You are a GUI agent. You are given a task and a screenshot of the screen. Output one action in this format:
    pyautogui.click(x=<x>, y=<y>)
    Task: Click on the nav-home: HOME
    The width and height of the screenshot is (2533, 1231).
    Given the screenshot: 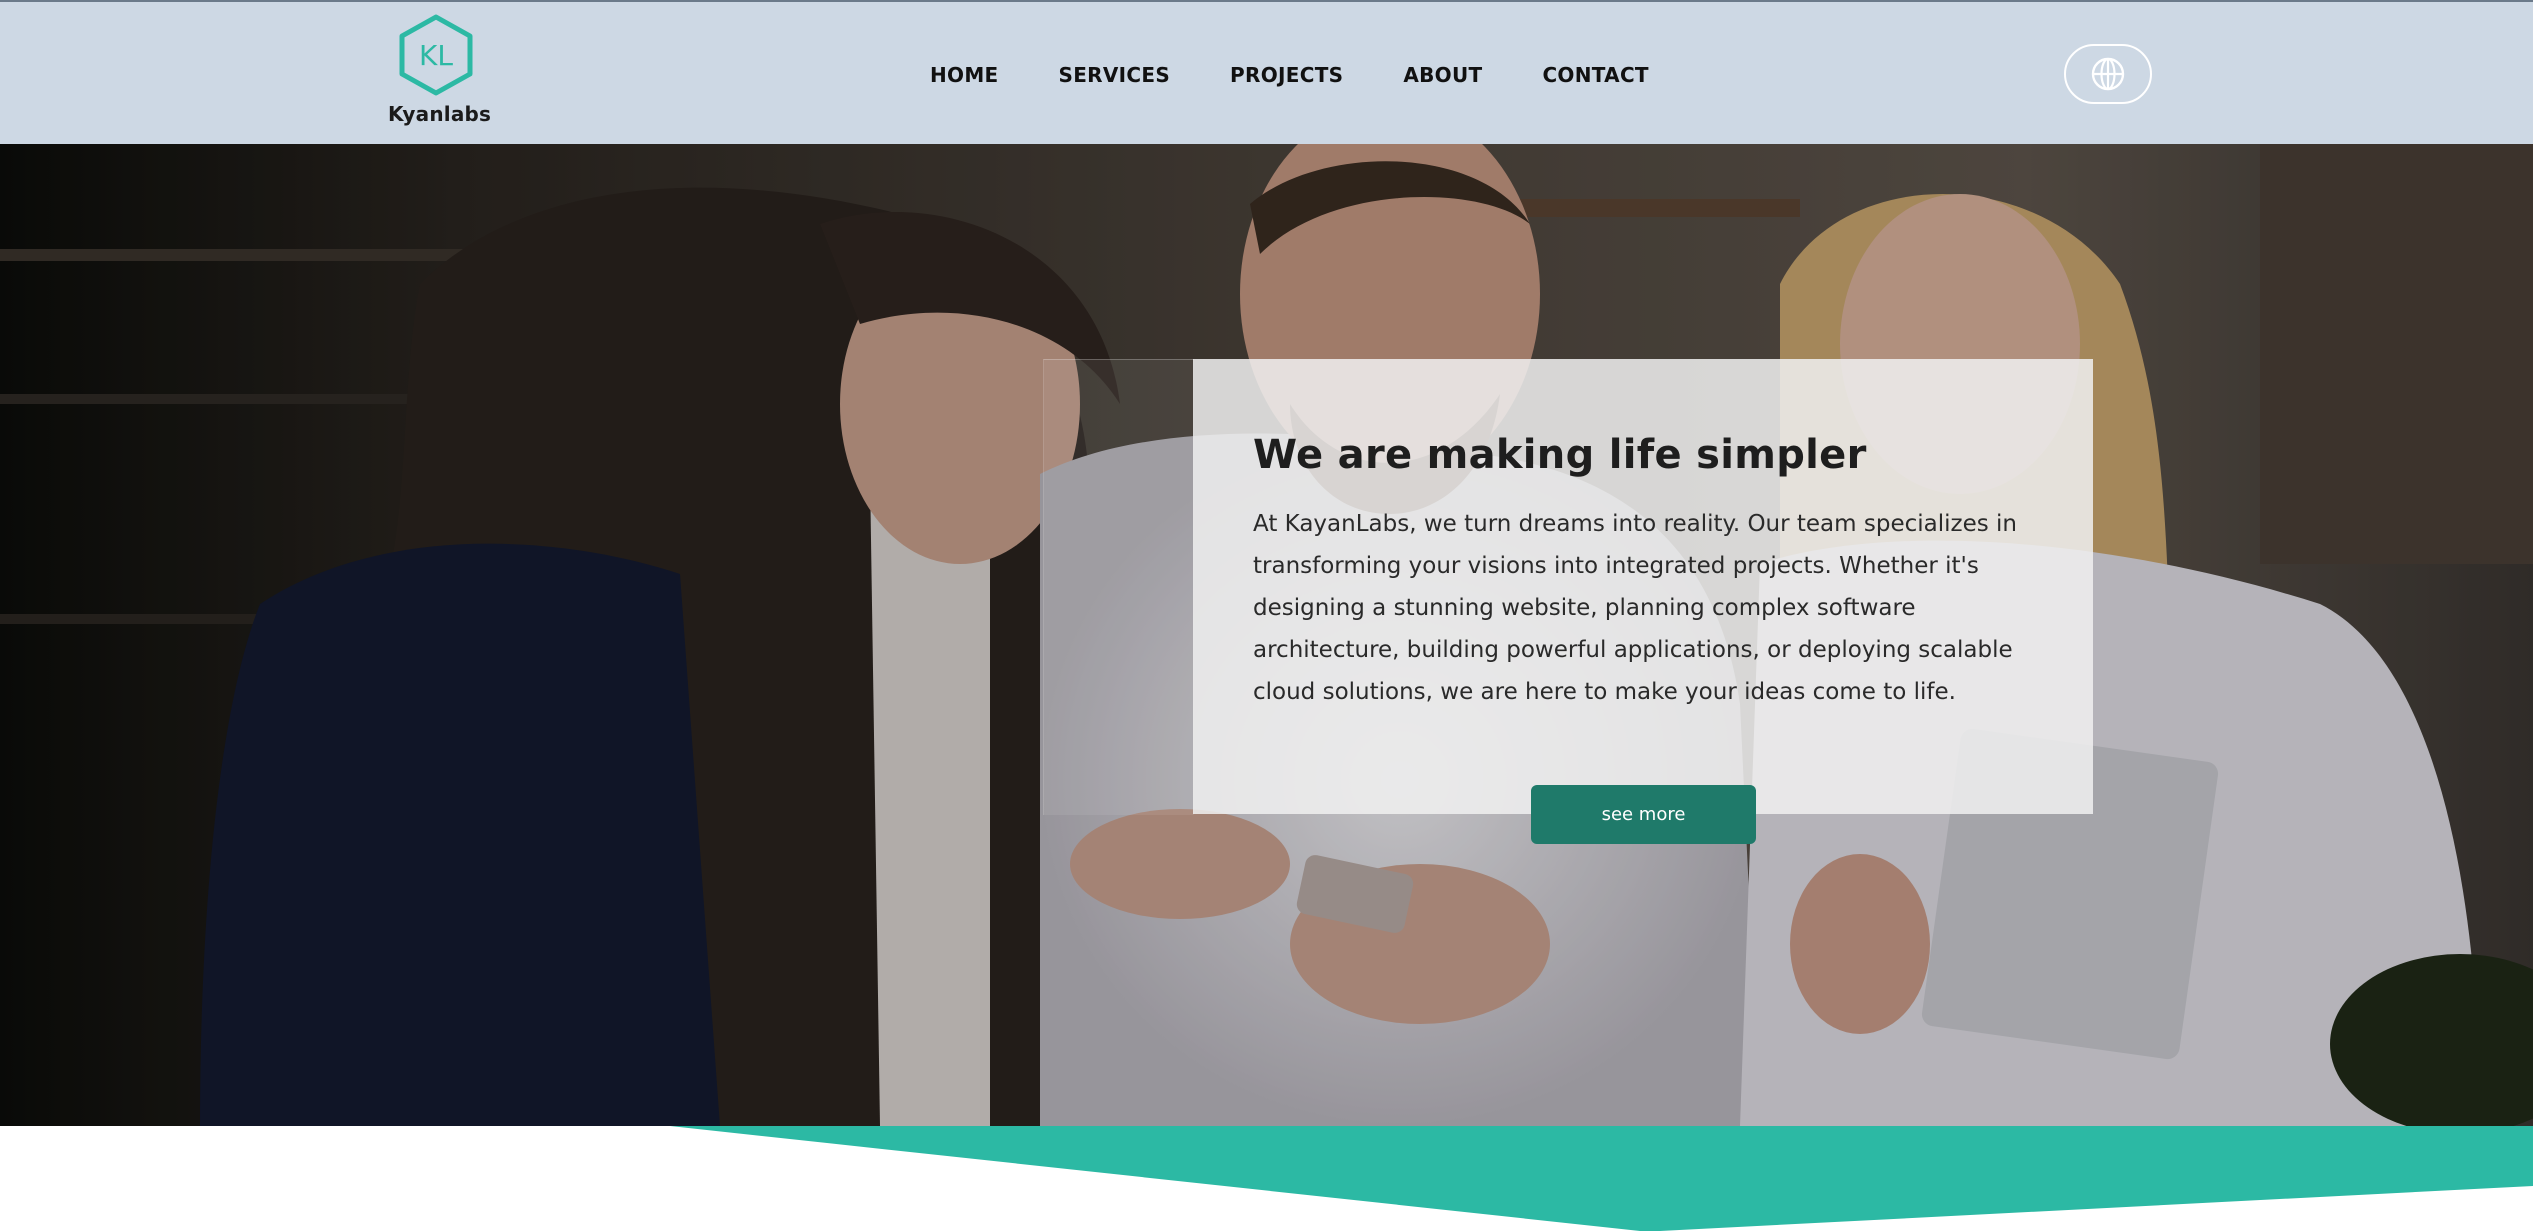 What is the action you would take?
    pyautogui.click(x=964, y=75)
    